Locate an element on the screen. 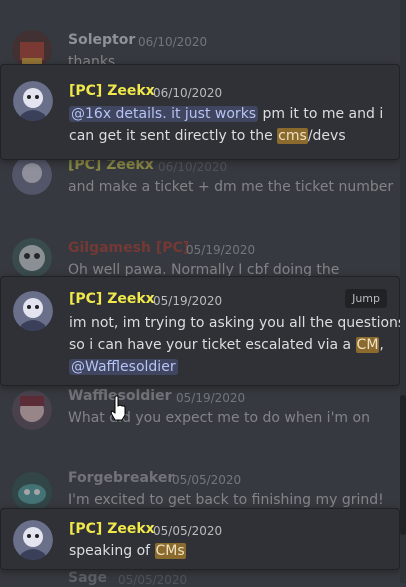 The image size is (406, 587). author-name: Sage is located at coordinates (87, 578).